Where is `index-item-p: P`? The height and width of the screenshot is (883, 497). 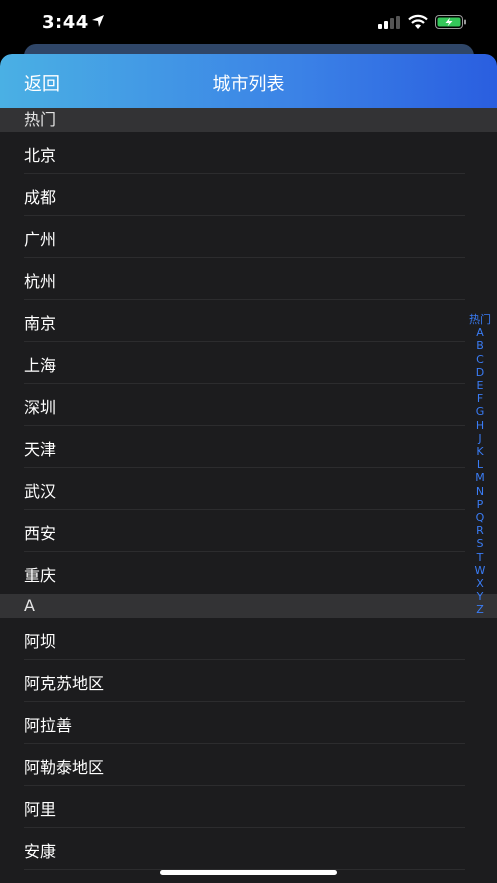 index-item-p: P is located at coordinates (480, 504).